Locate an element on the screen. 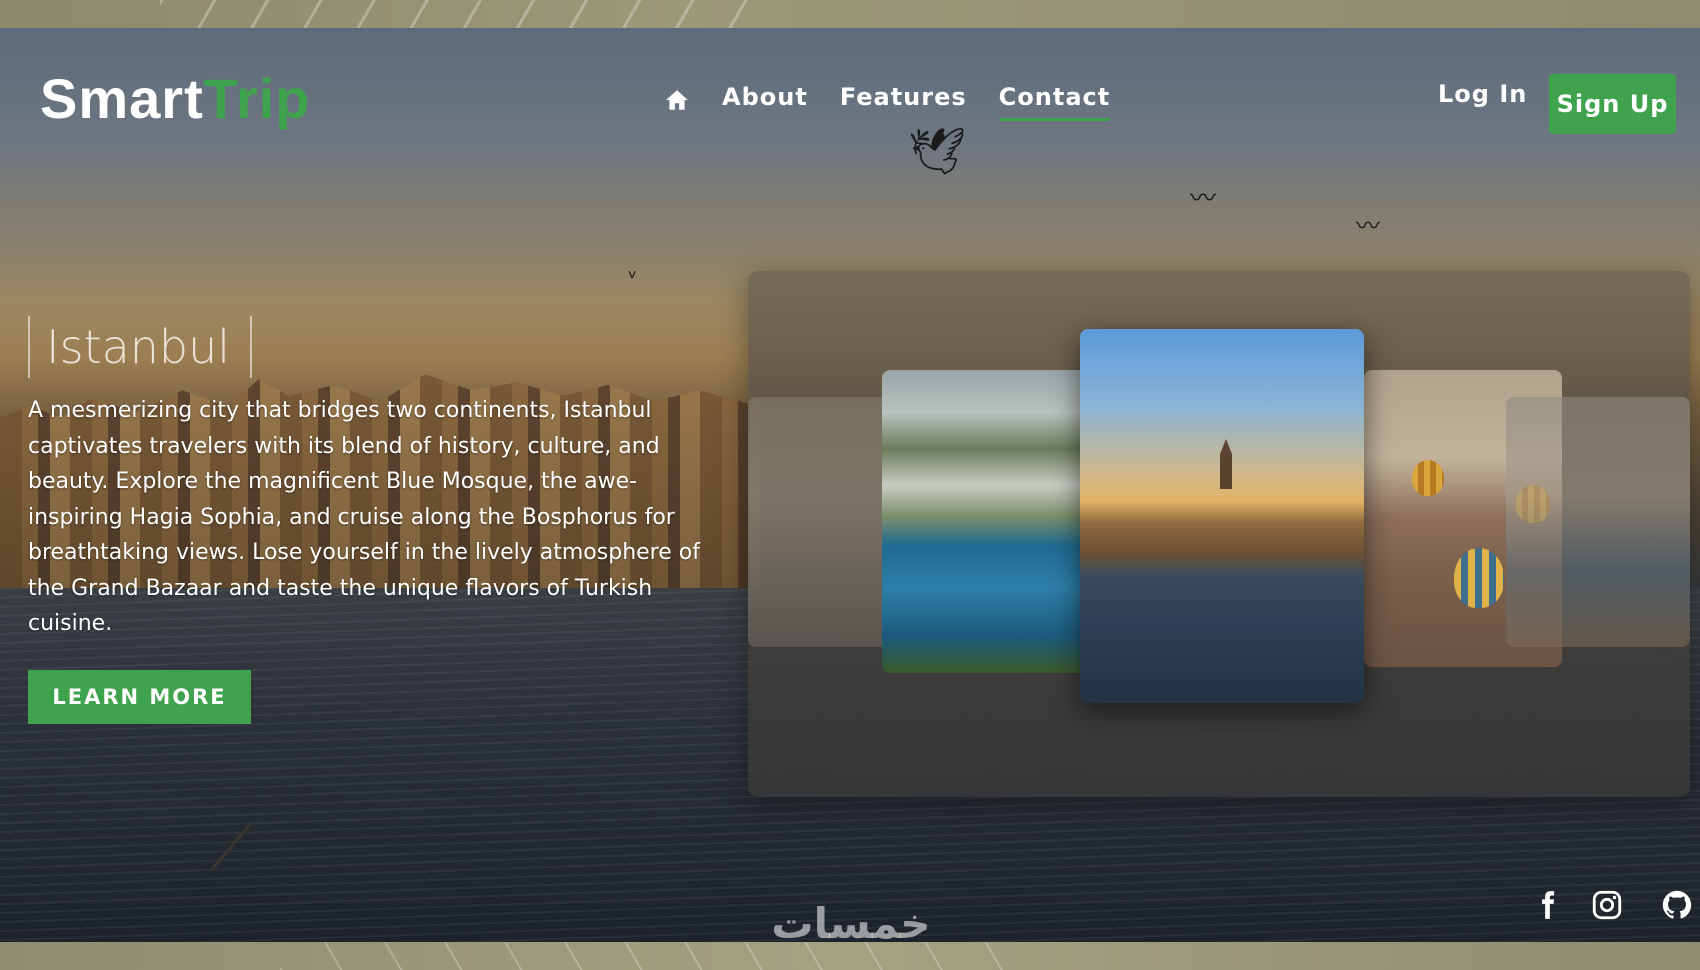 The image size is (1700, 970). carousel-slide-active is located at coordinates (1222, 516).